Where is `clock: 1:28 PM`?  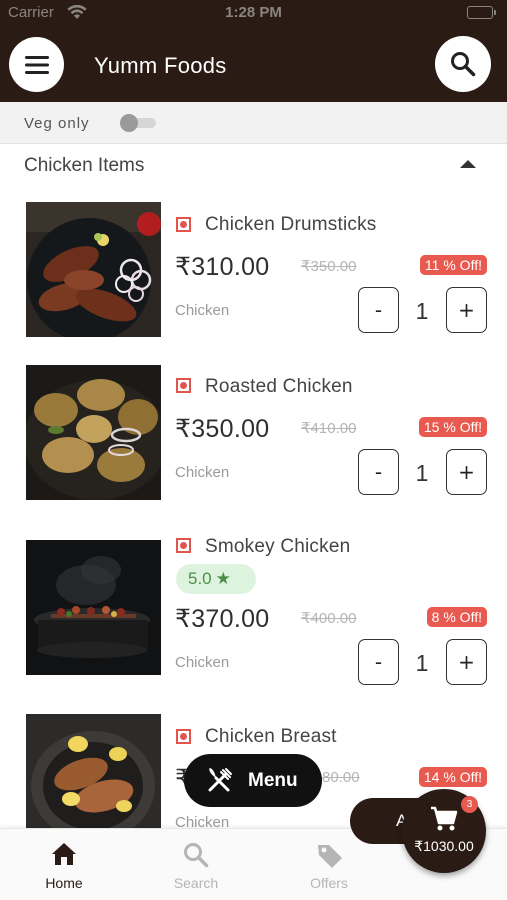
clock: 1:28 PM is located at coordinates (253, 12).